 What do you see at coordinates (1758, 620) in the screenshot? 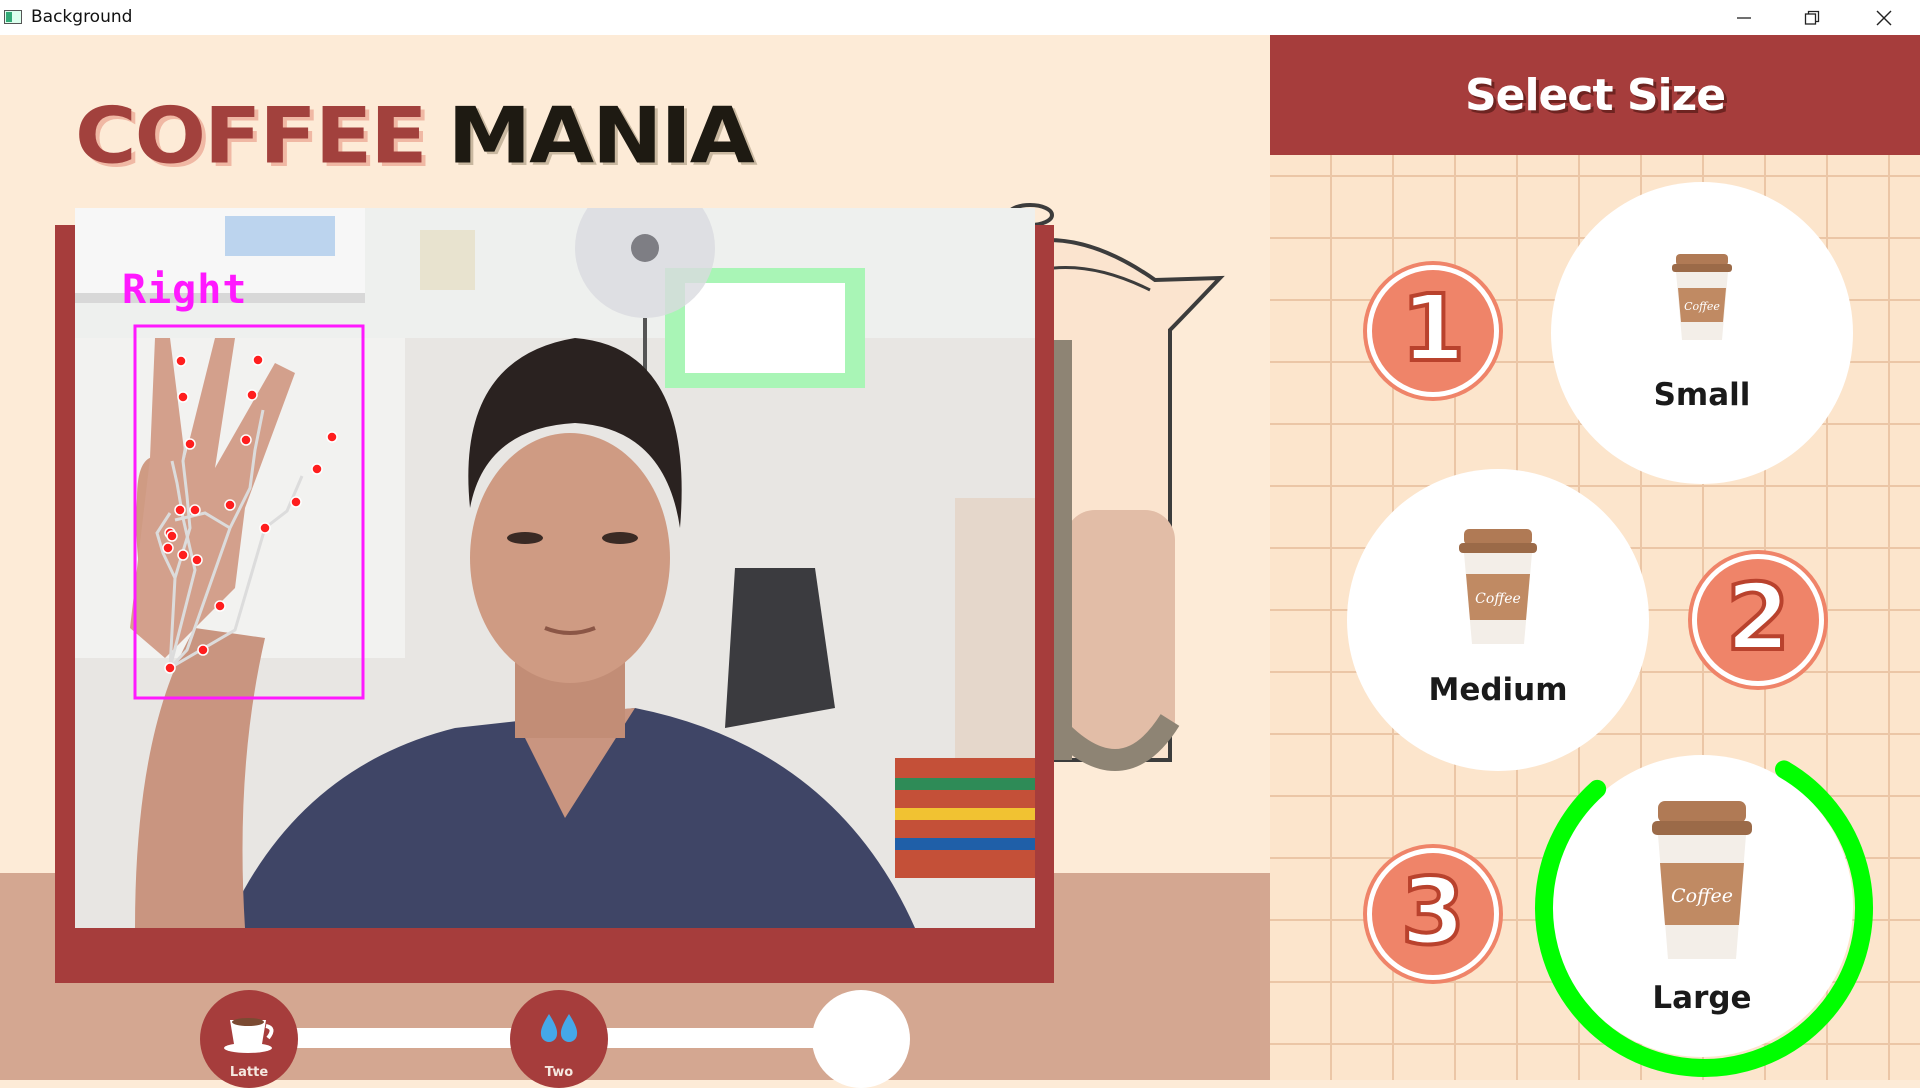
I see `number-badge-2: 2` at bounding box center [1758, 620].